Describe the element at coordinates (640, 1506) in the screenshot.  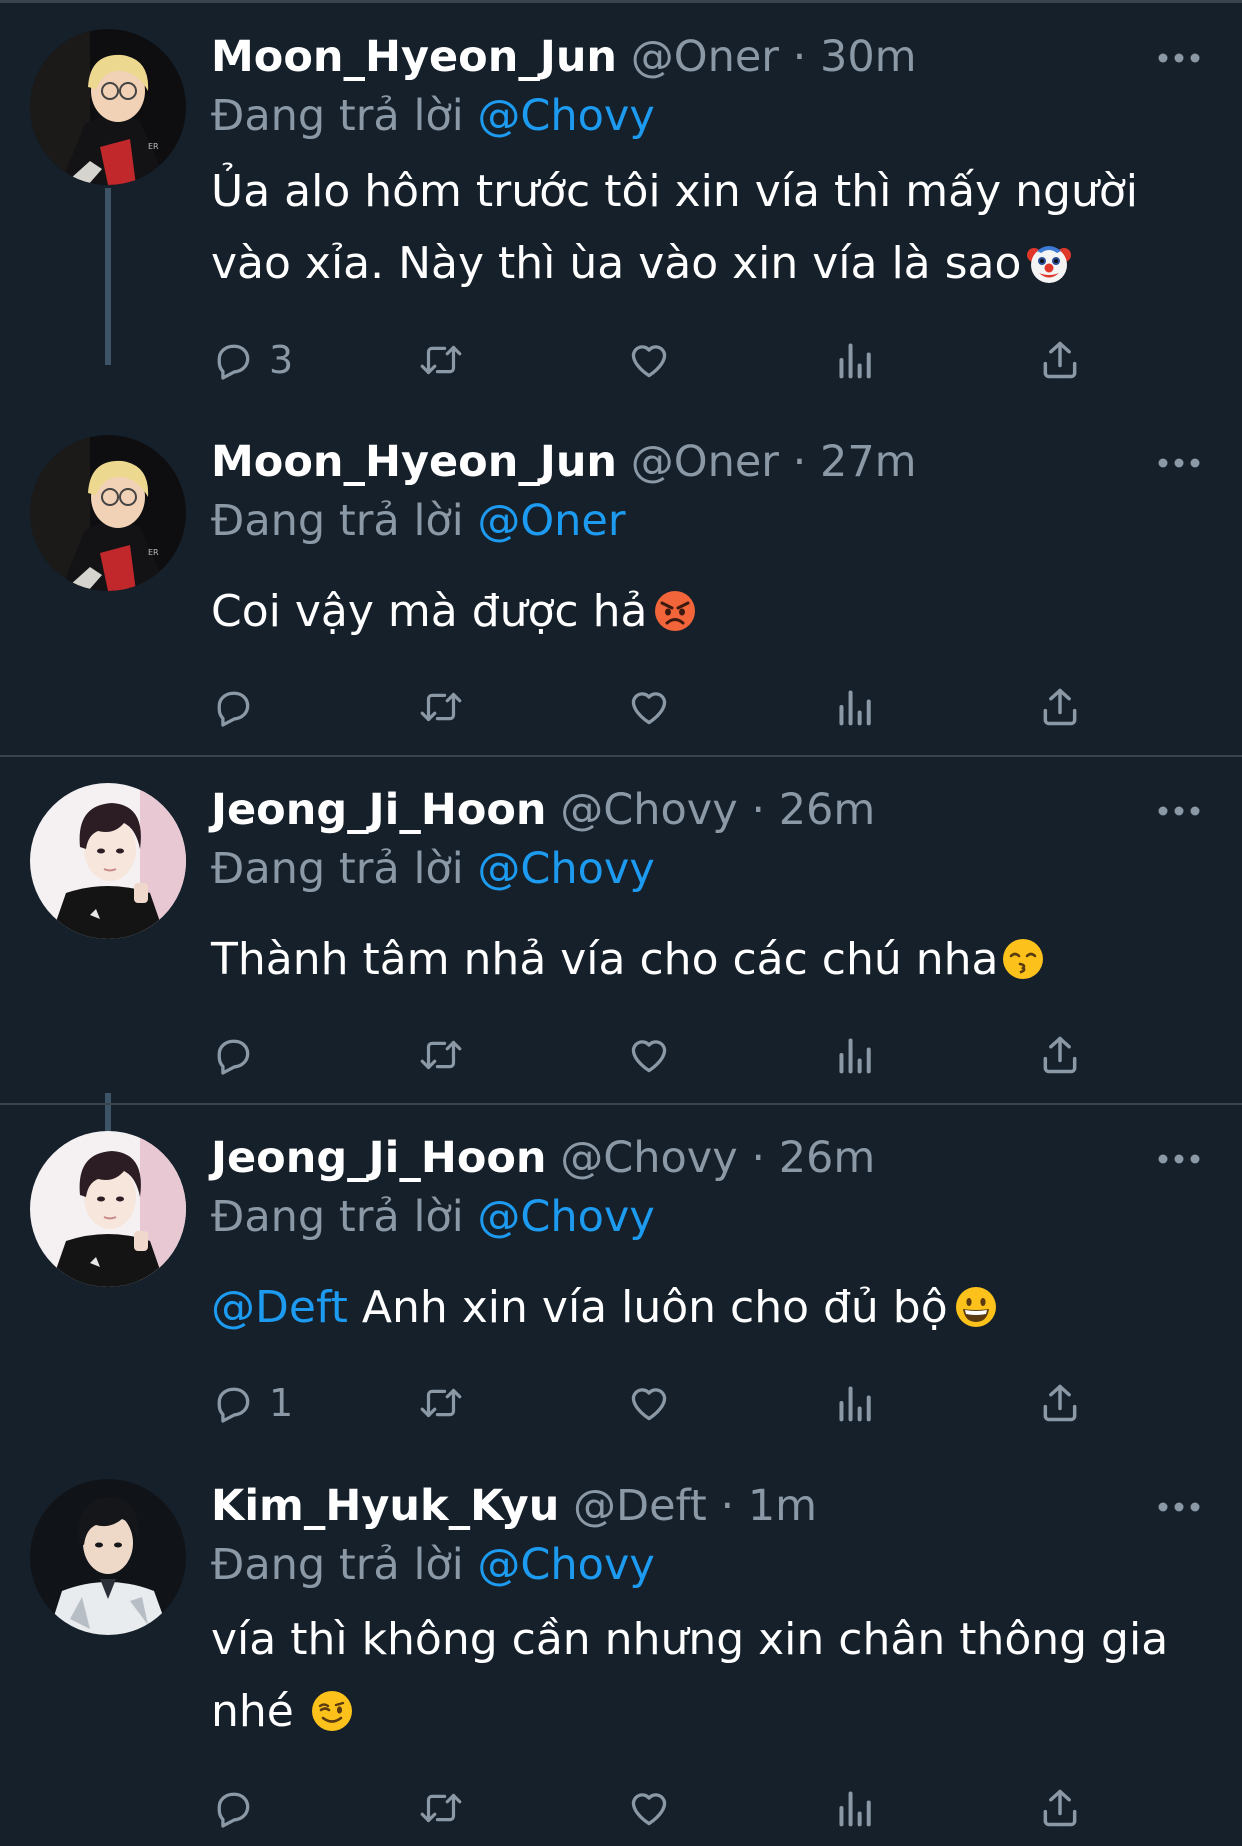
I see `user-handle: @Deft` at that location.